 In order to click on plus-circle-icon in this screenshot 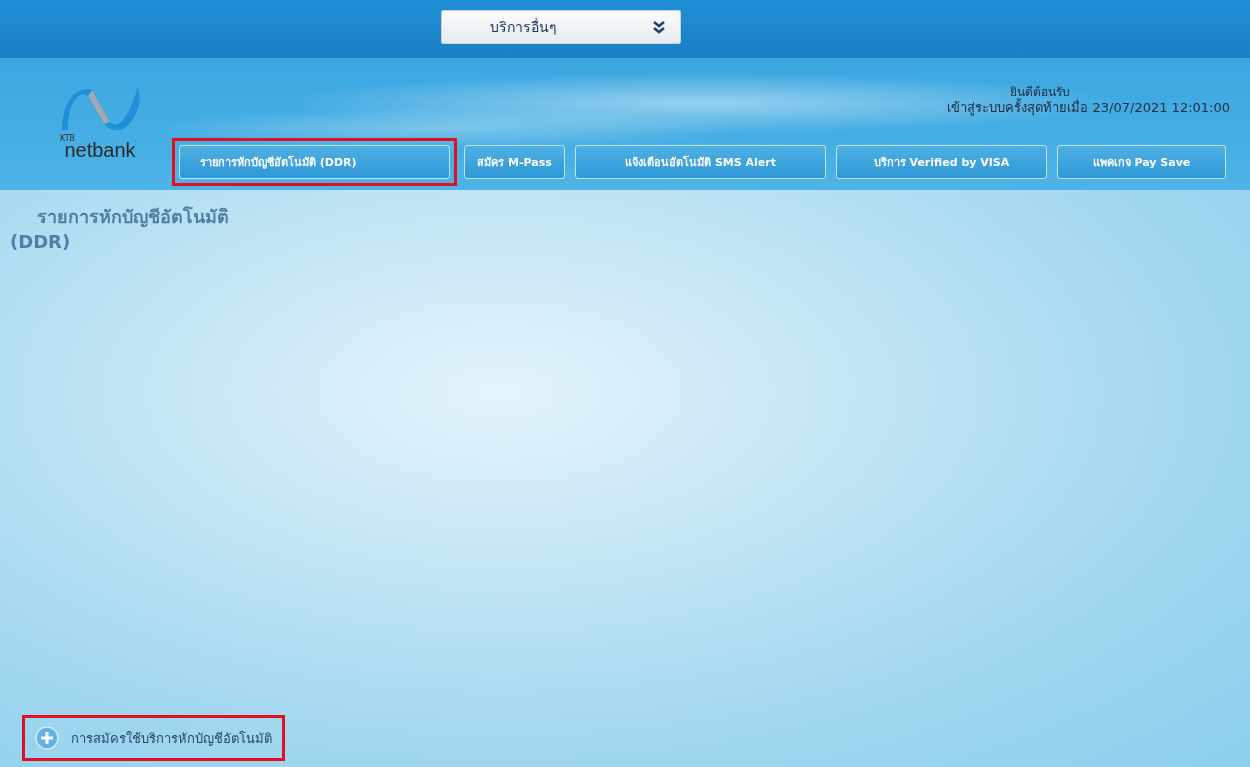, I will do `click(47, 738)`.